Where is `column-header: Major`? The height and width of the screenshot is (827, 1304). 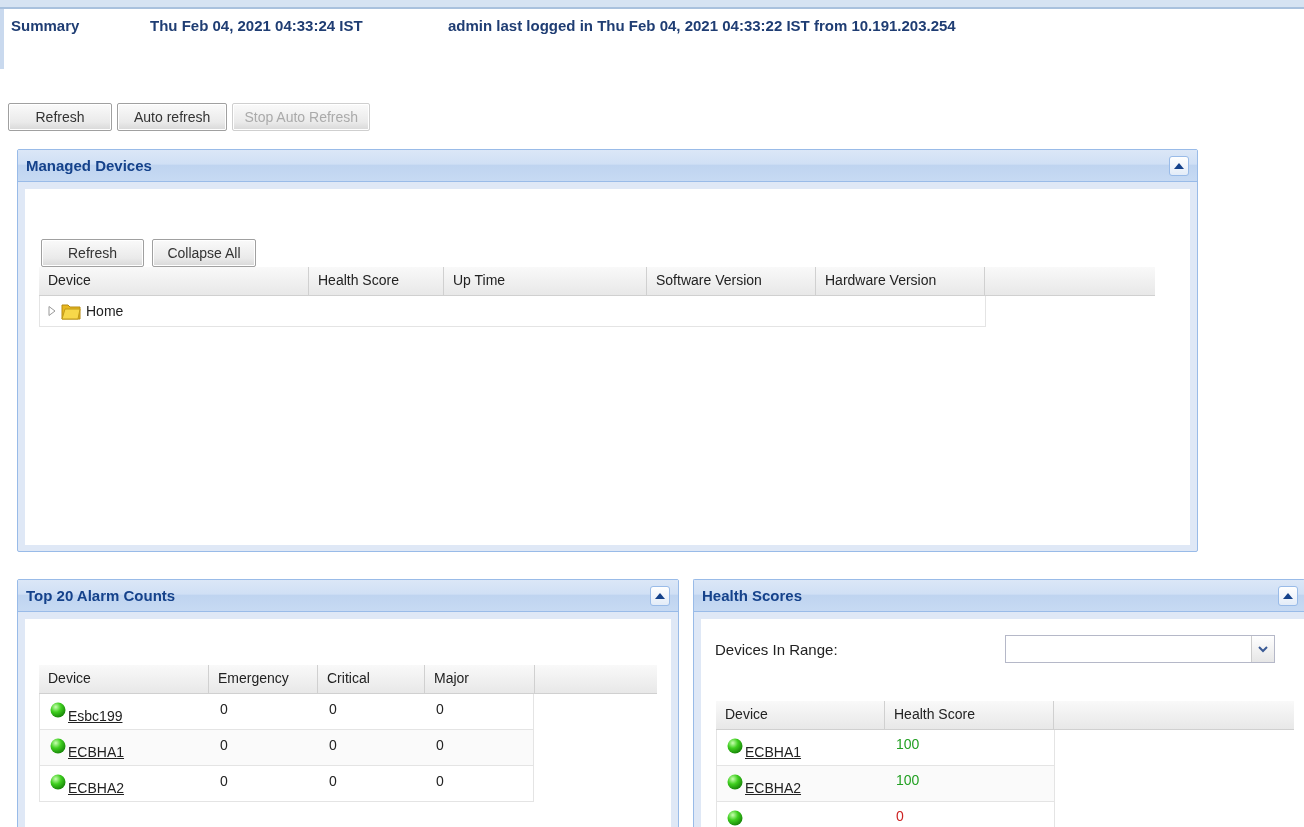
column-header: Major is located at coordinates (480, 679).